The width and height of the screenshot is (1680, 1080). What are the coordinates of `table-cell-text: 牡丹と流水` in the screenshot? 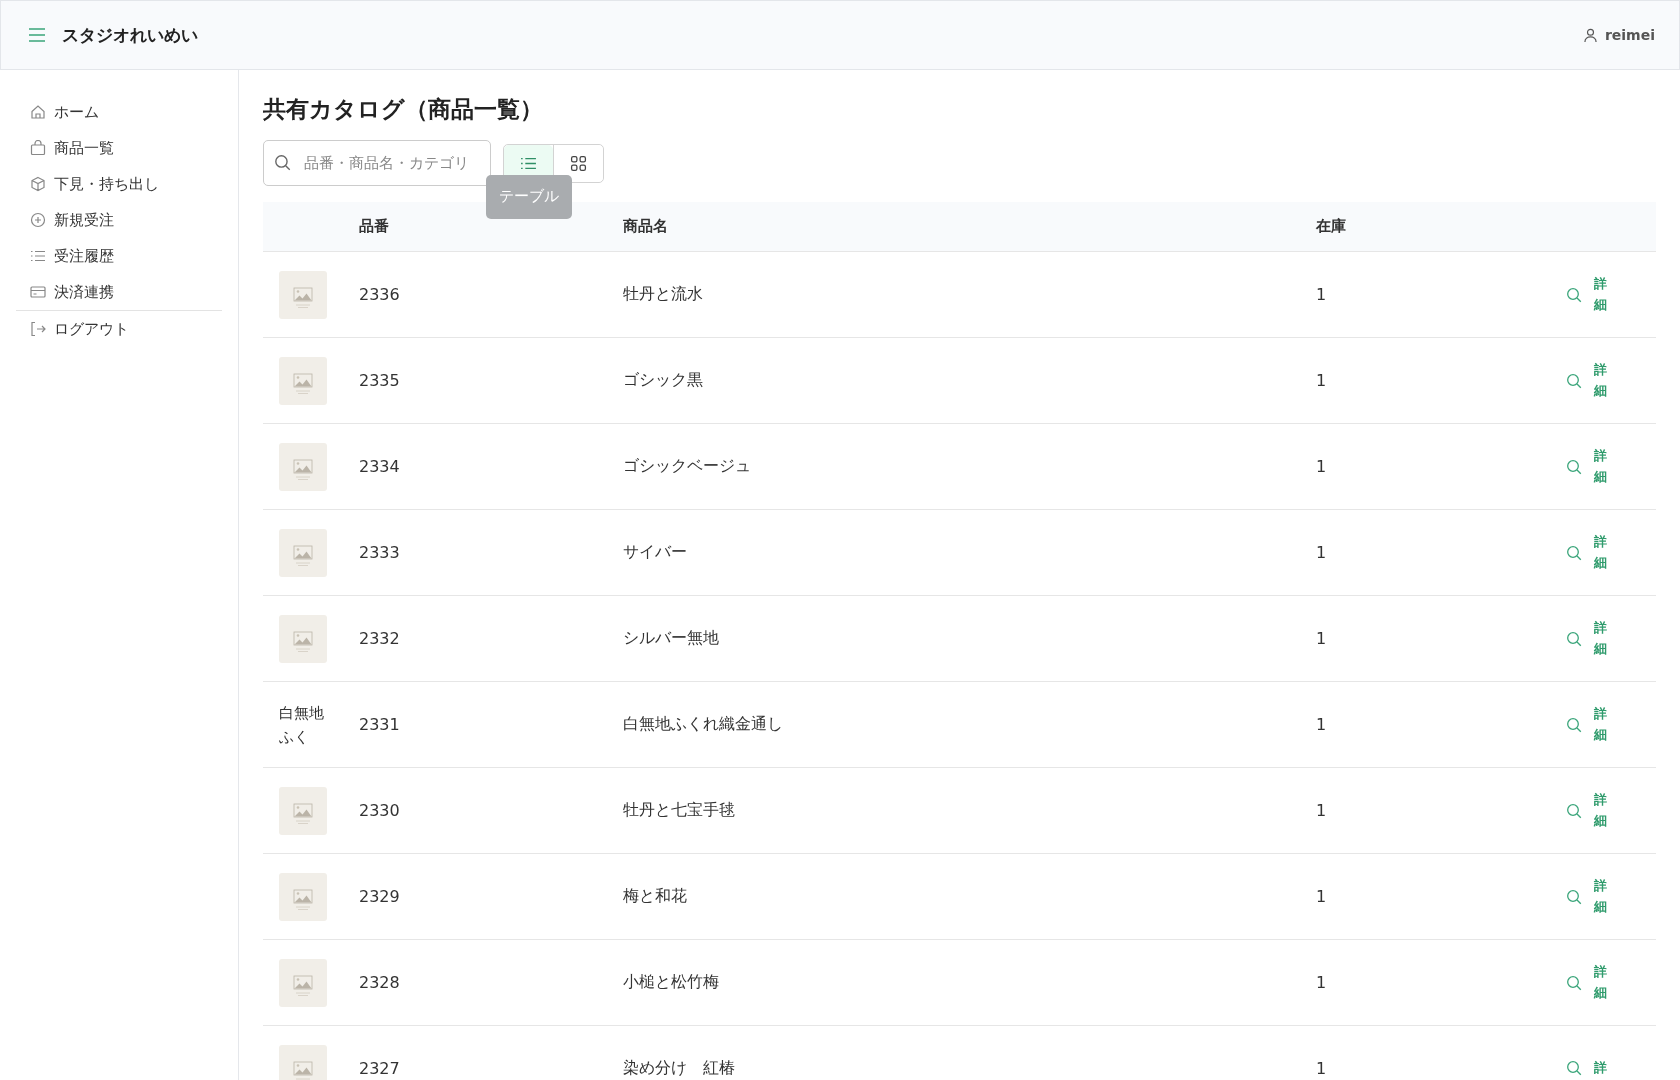 It's located at (663, 294).